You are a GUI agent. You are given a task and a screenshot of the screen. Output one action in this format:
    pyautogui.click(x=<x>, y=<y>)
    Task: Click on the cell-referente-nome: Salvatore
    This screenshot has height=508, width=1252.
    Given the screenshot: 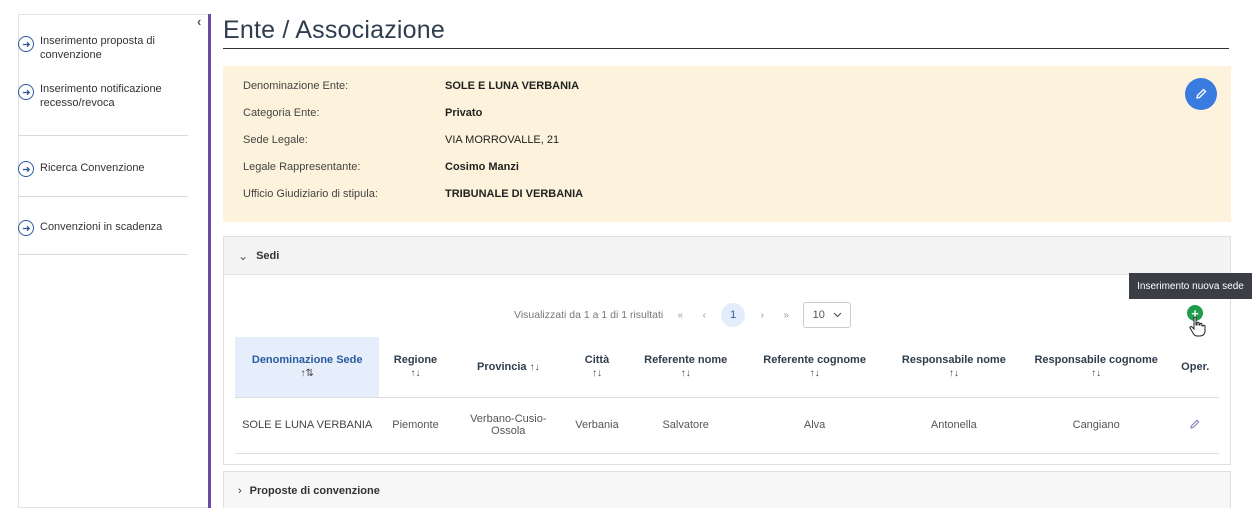 What is the action you would take?
    pyautogui.click(x=685, y=425)
    